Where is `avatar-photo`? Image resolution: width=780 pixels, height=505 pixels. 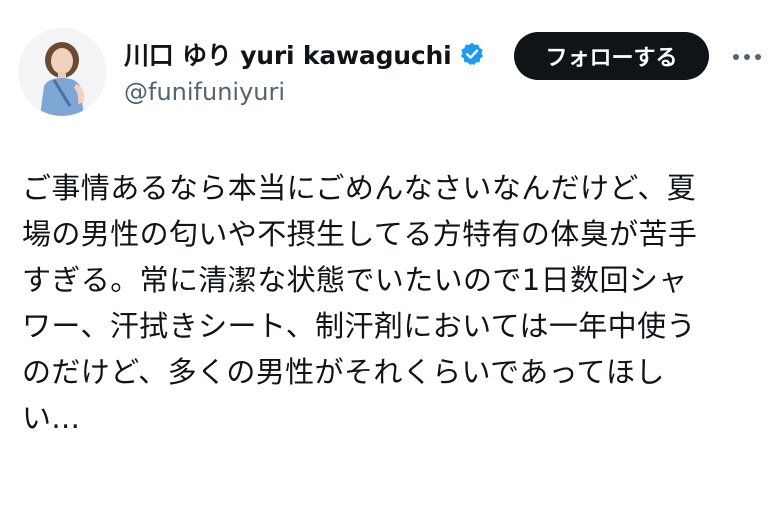 avatar-photo is located at coordinates (62, 72).